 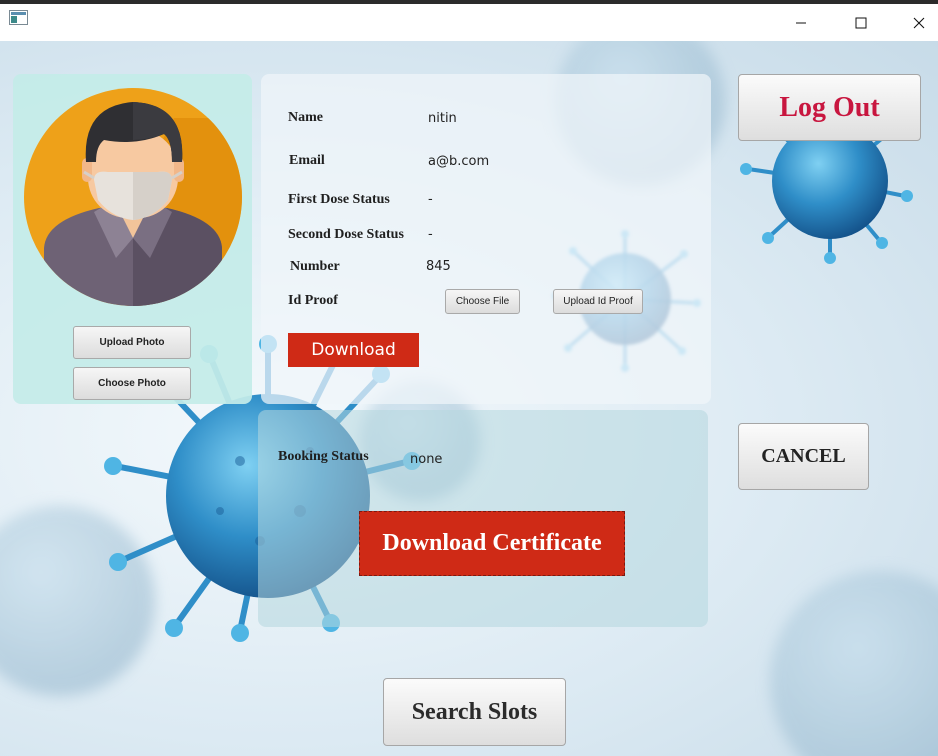 I want to click on upload-photo-label: Upload Photo, so click(x=132, y=342).